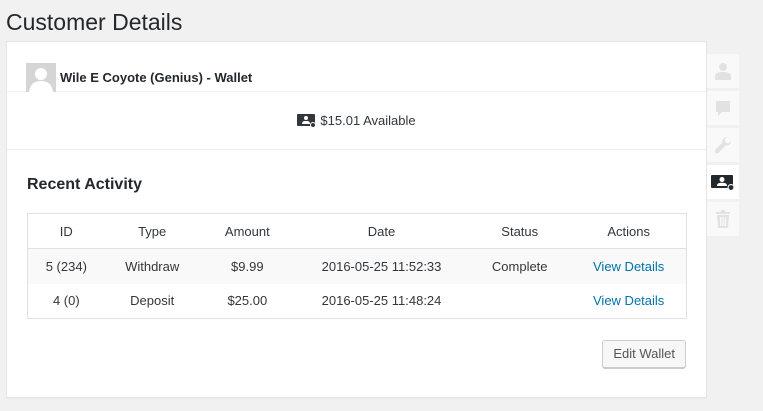  Describe the element at coordinates (94, 22) in the screenshot. I see `page-title: Customer Details` at that location.